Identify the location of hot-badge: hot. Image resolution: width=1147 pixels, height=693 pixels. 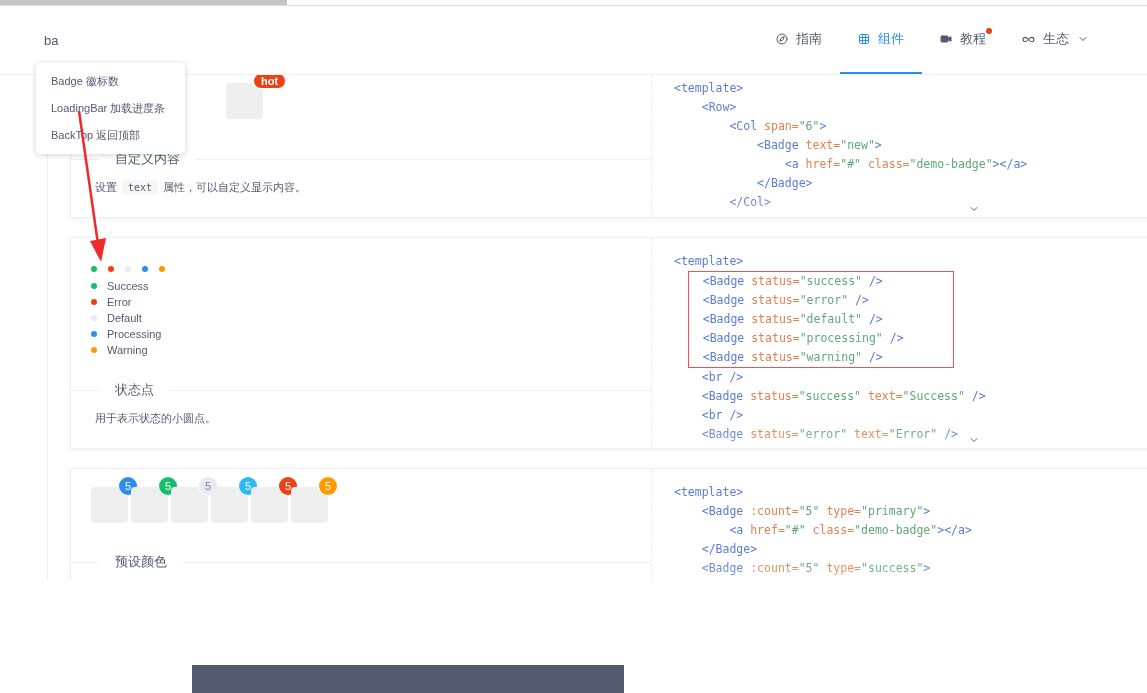
(270, 81).